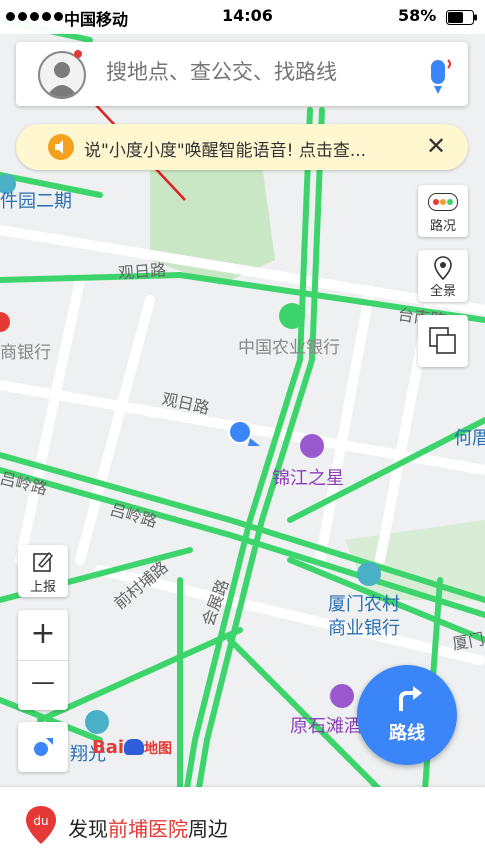 The height and width of the screenshot is (863, 485). I want to click on microphone-icon, so click(438, 76).